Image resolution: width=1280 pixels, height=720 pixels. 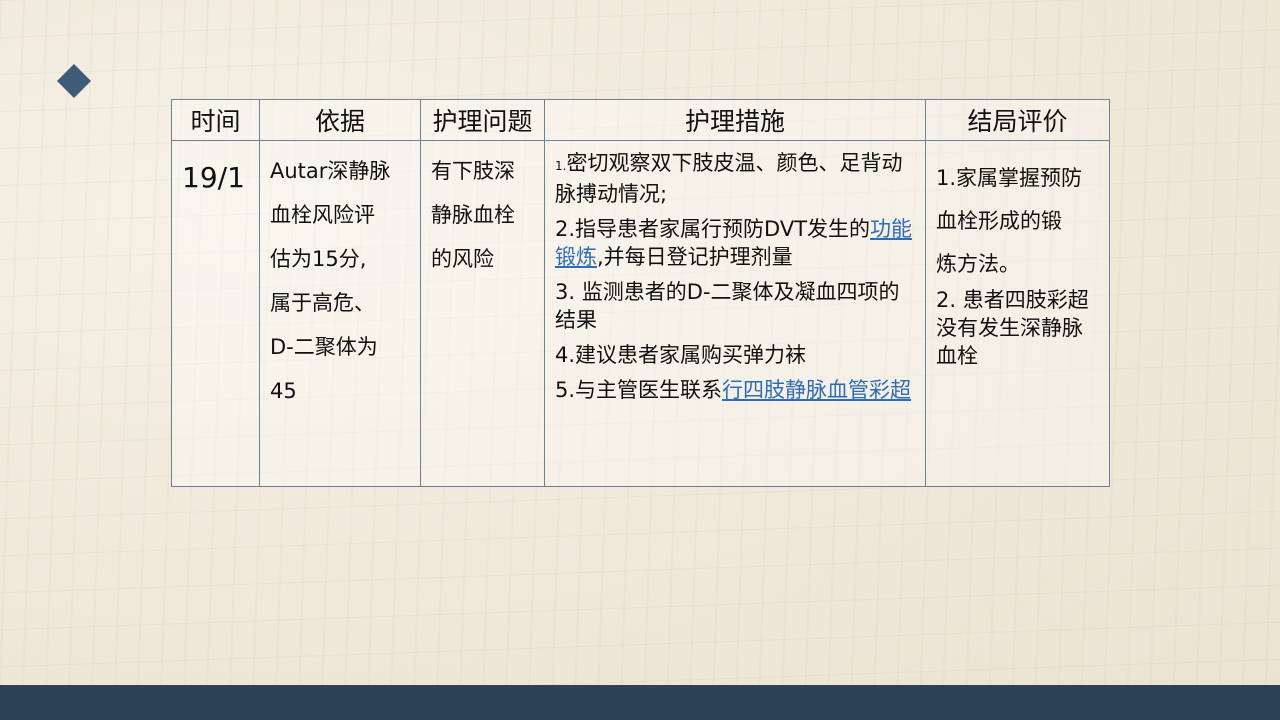 What do you see at coordinates (561, 166) in the screenshot?
I see `measure-1-number: 1.` at bounding box center [561, 166].